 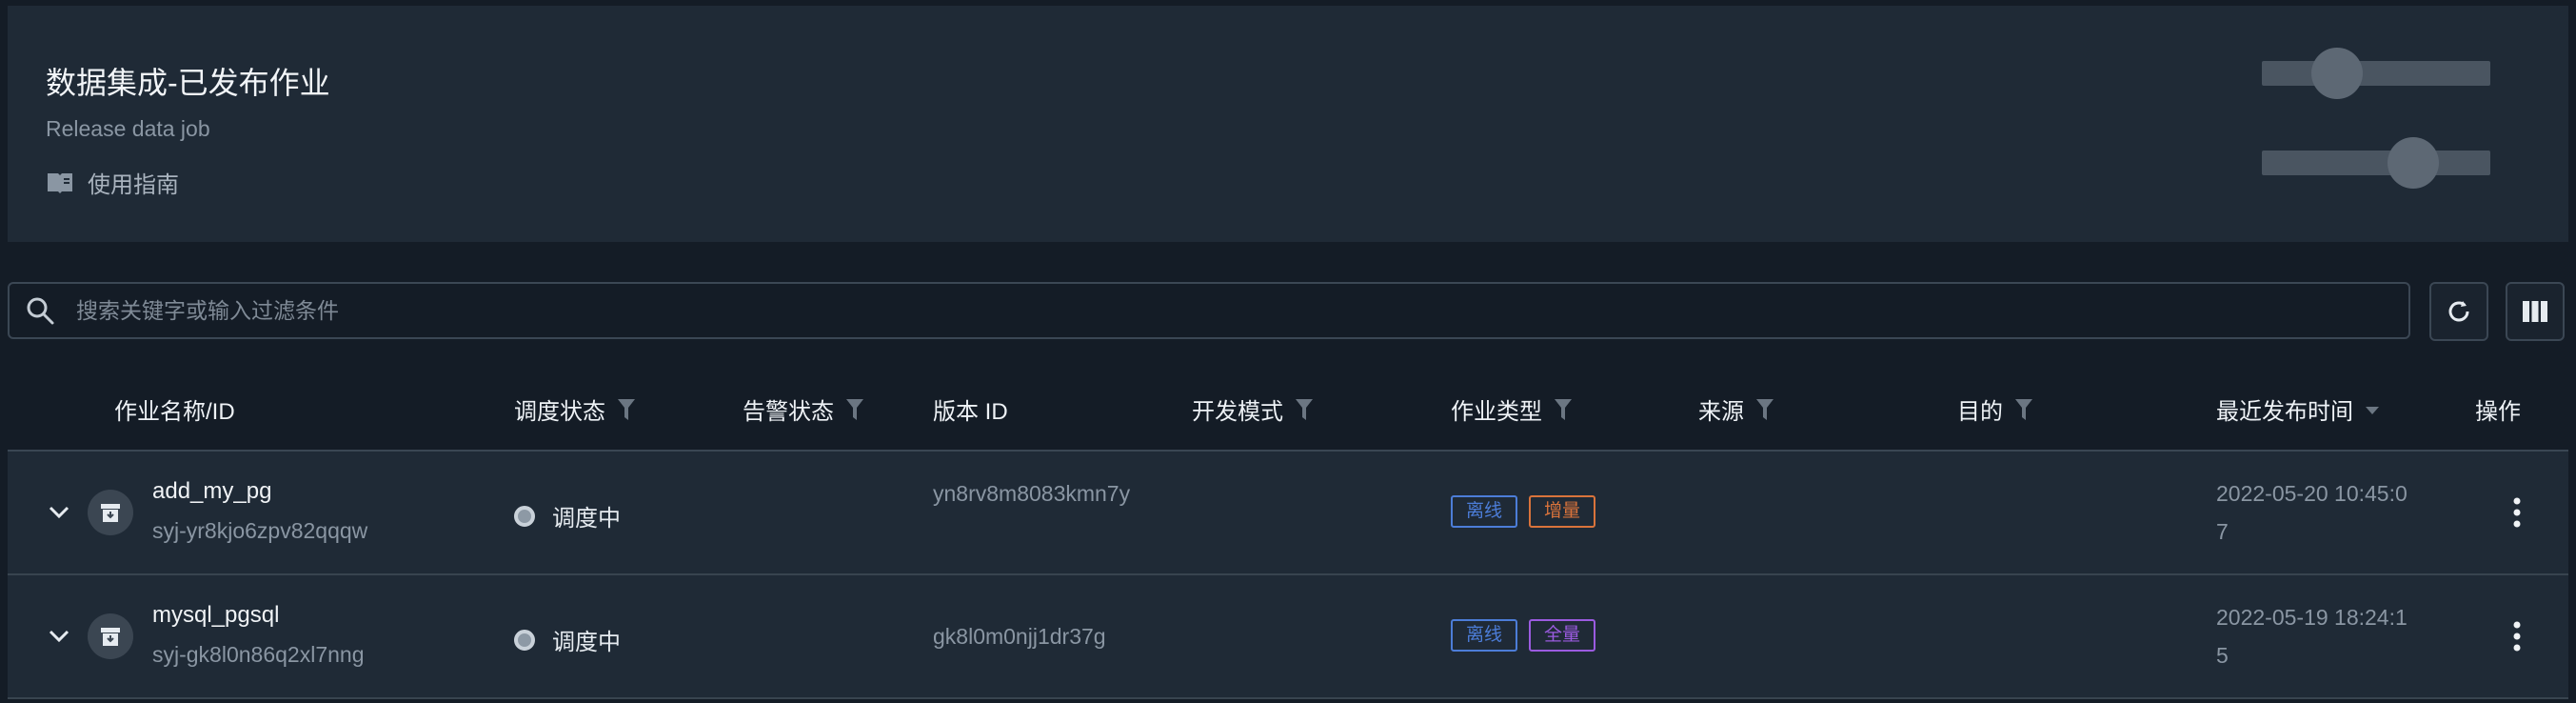 What do you see at coordinates (970, 412) in the screenshot?
I see `column-label: 版本 ID` at bounding box center [970, 412].